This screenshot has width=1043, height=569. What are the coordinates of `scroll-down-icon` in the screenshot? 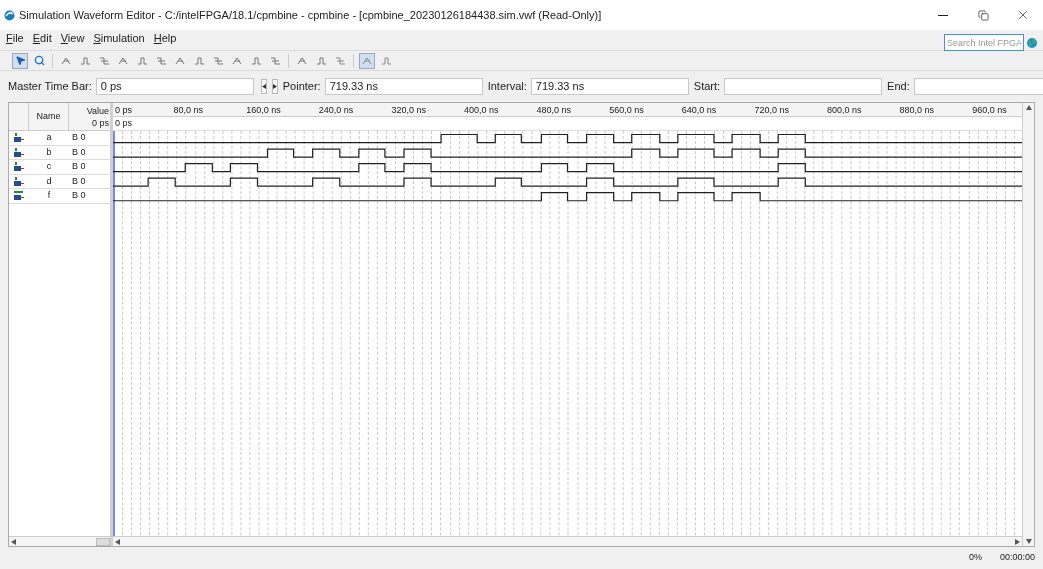 It's located at (1028, 541).